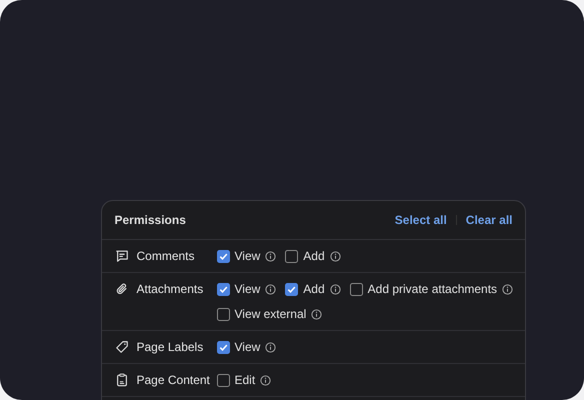 This screenshot has width=584, height=400. Describe the element at coordinates (420, 220) in the screenshot. I see `action-link: Select all` at that location.